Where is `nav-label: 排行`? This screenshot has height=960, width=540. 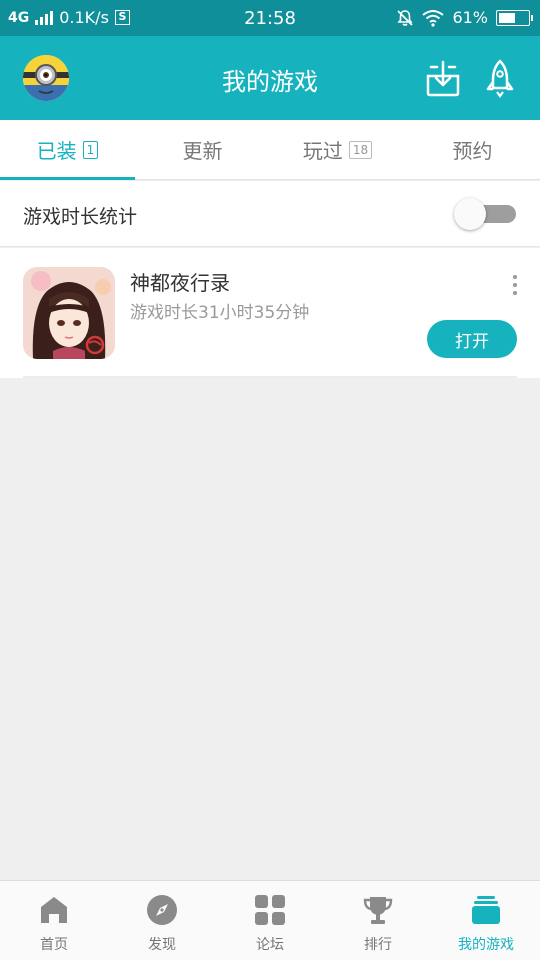 nav-label: 排行 is located at coordinates (378, 945).